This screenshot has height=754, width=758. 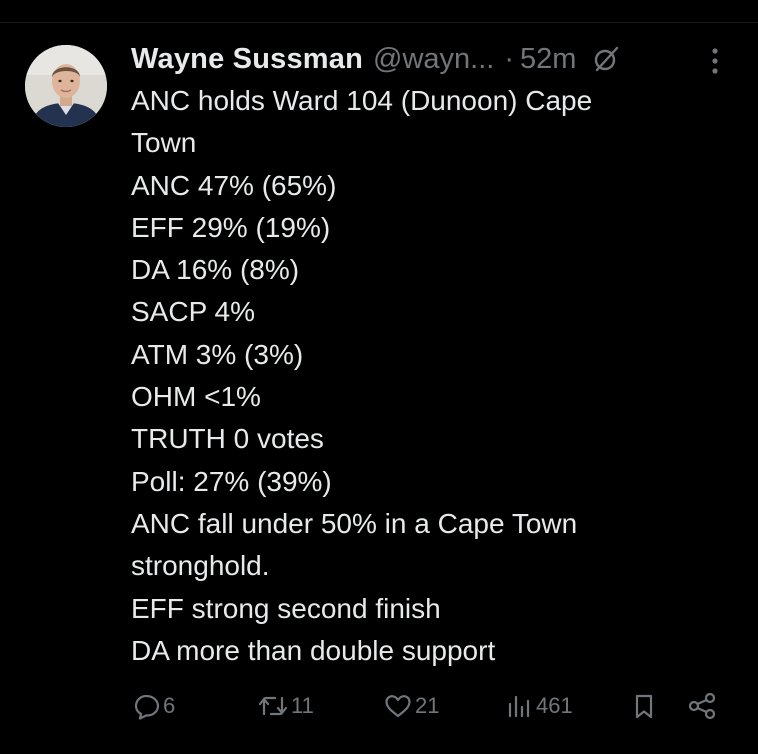 I want to click on repost-icon, so click(x=273, y=706).